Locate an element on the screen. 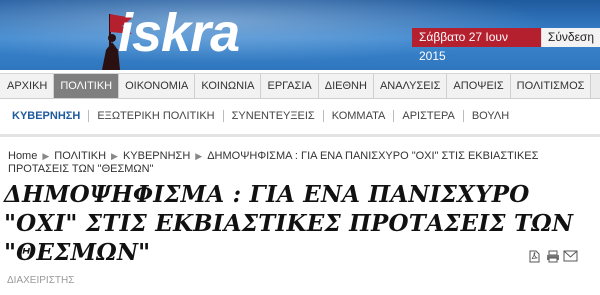 The width and height of the screenshot is (600, 295). nav-item-economy: ΟΙΚΟΝΟΜΙΑ is located at coordinates (157, 86).